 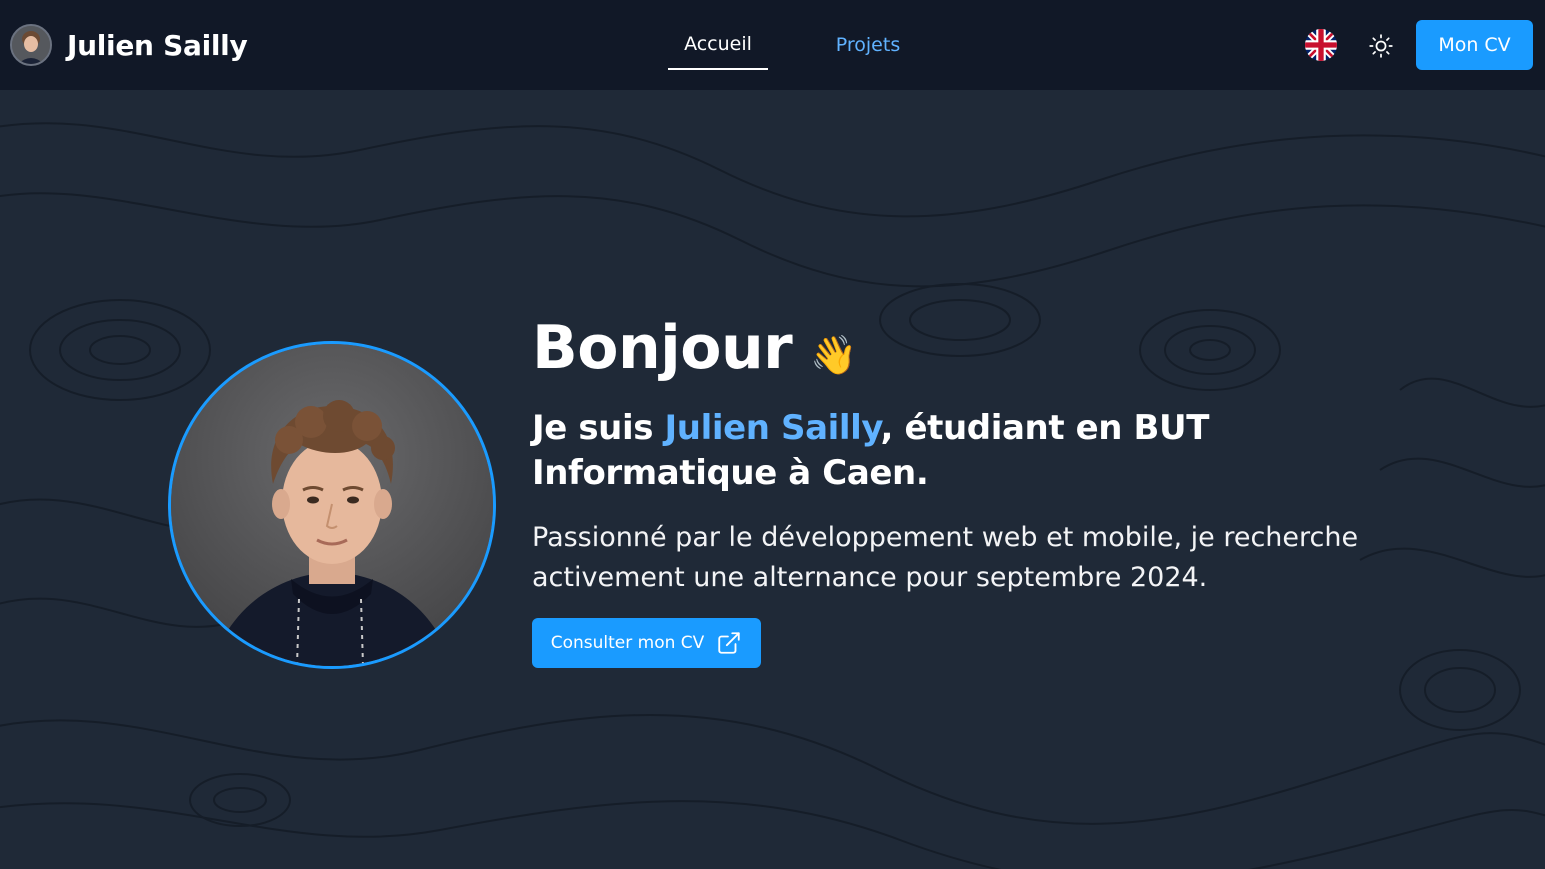 I want to click on external-link-icon, so click(x=729, y=643).